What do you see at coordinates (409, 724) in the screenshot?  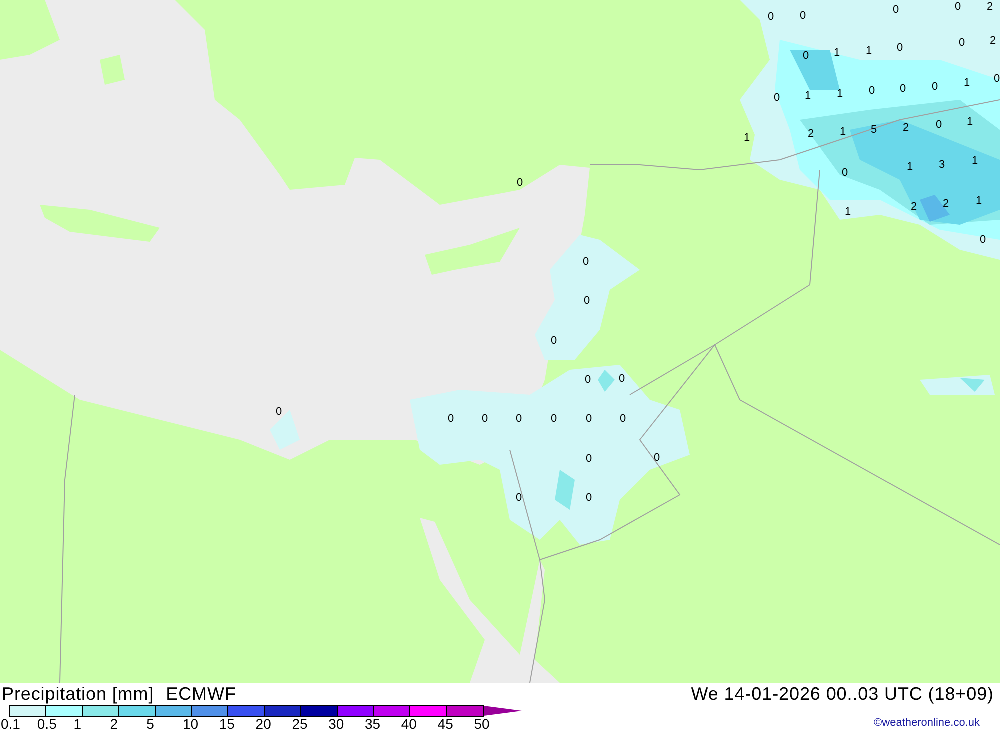 I see `legend-tick-label: 40` at bounding box center [409, 724].